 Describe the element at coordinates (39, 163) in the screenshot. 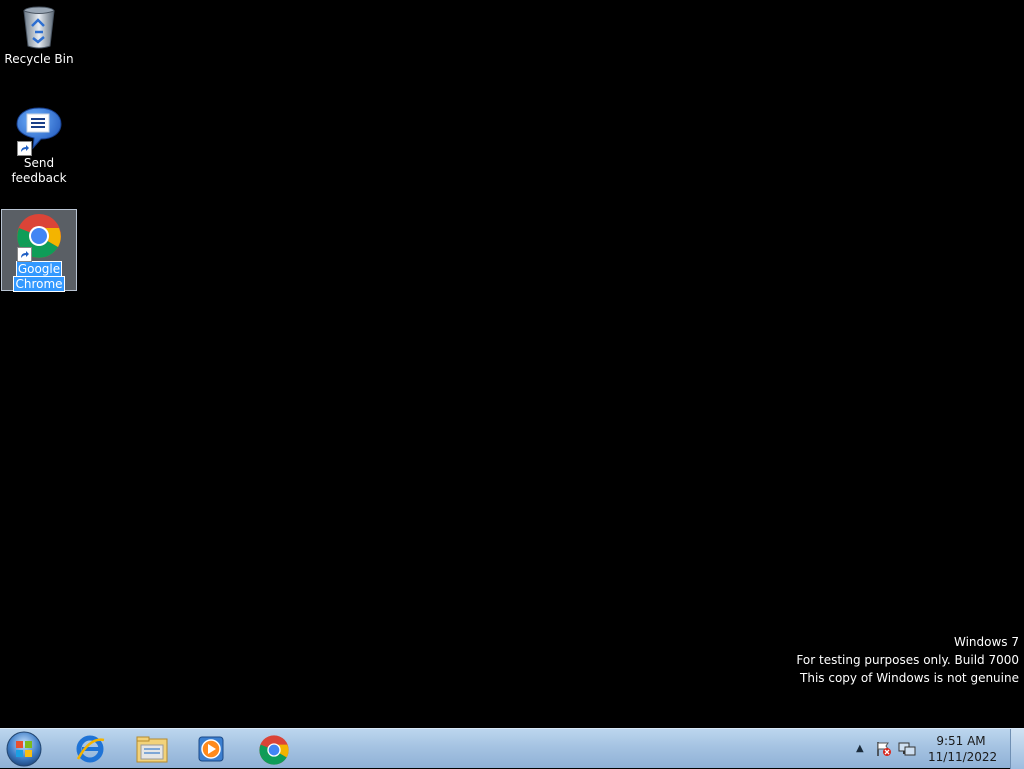

I see `label-line-1: Send` at that location.